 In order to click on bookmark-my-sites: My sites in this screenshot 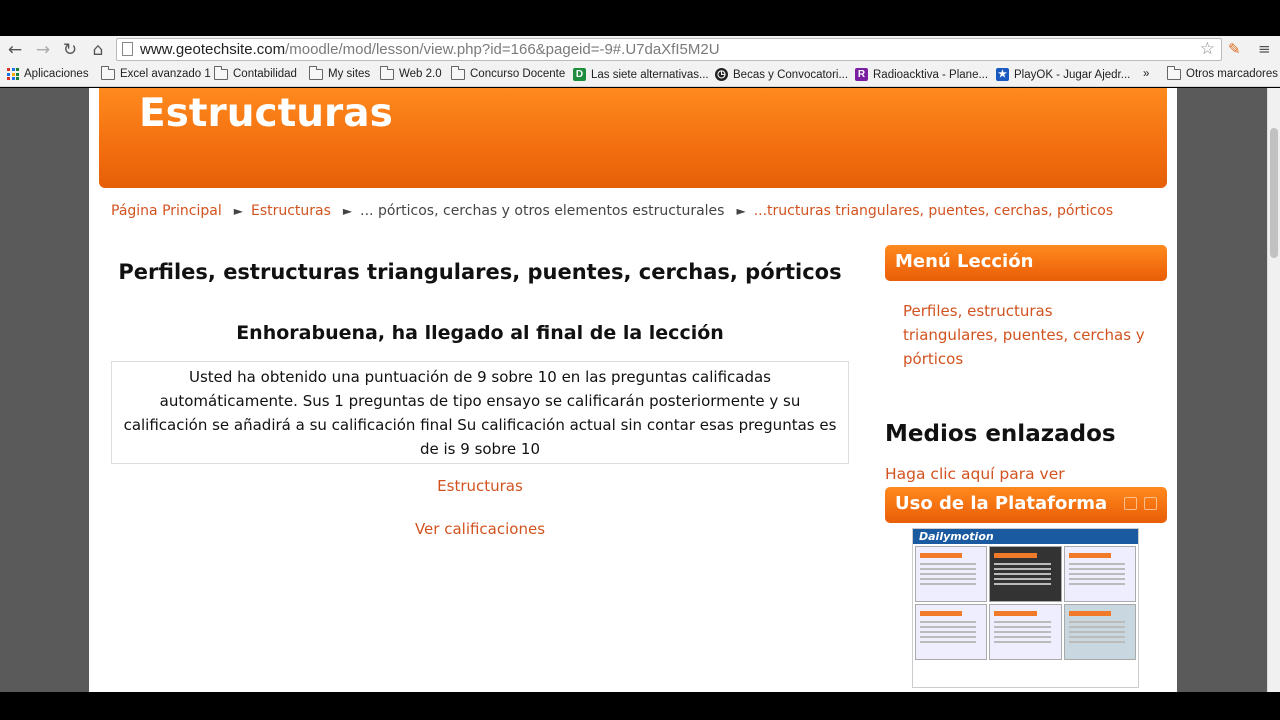, I will do `click(339, 72)`.